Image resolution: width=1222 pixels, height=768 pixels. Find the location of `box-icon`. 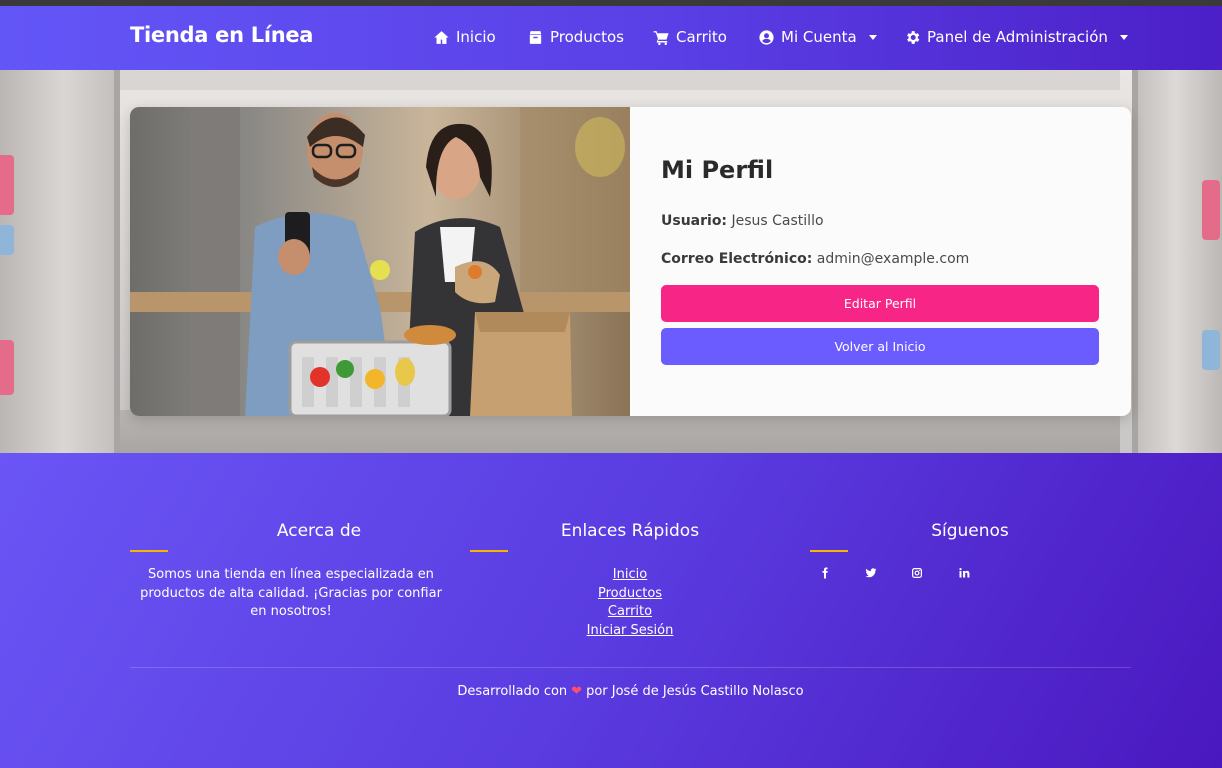

box-icon is located at coordinates (535, 37).